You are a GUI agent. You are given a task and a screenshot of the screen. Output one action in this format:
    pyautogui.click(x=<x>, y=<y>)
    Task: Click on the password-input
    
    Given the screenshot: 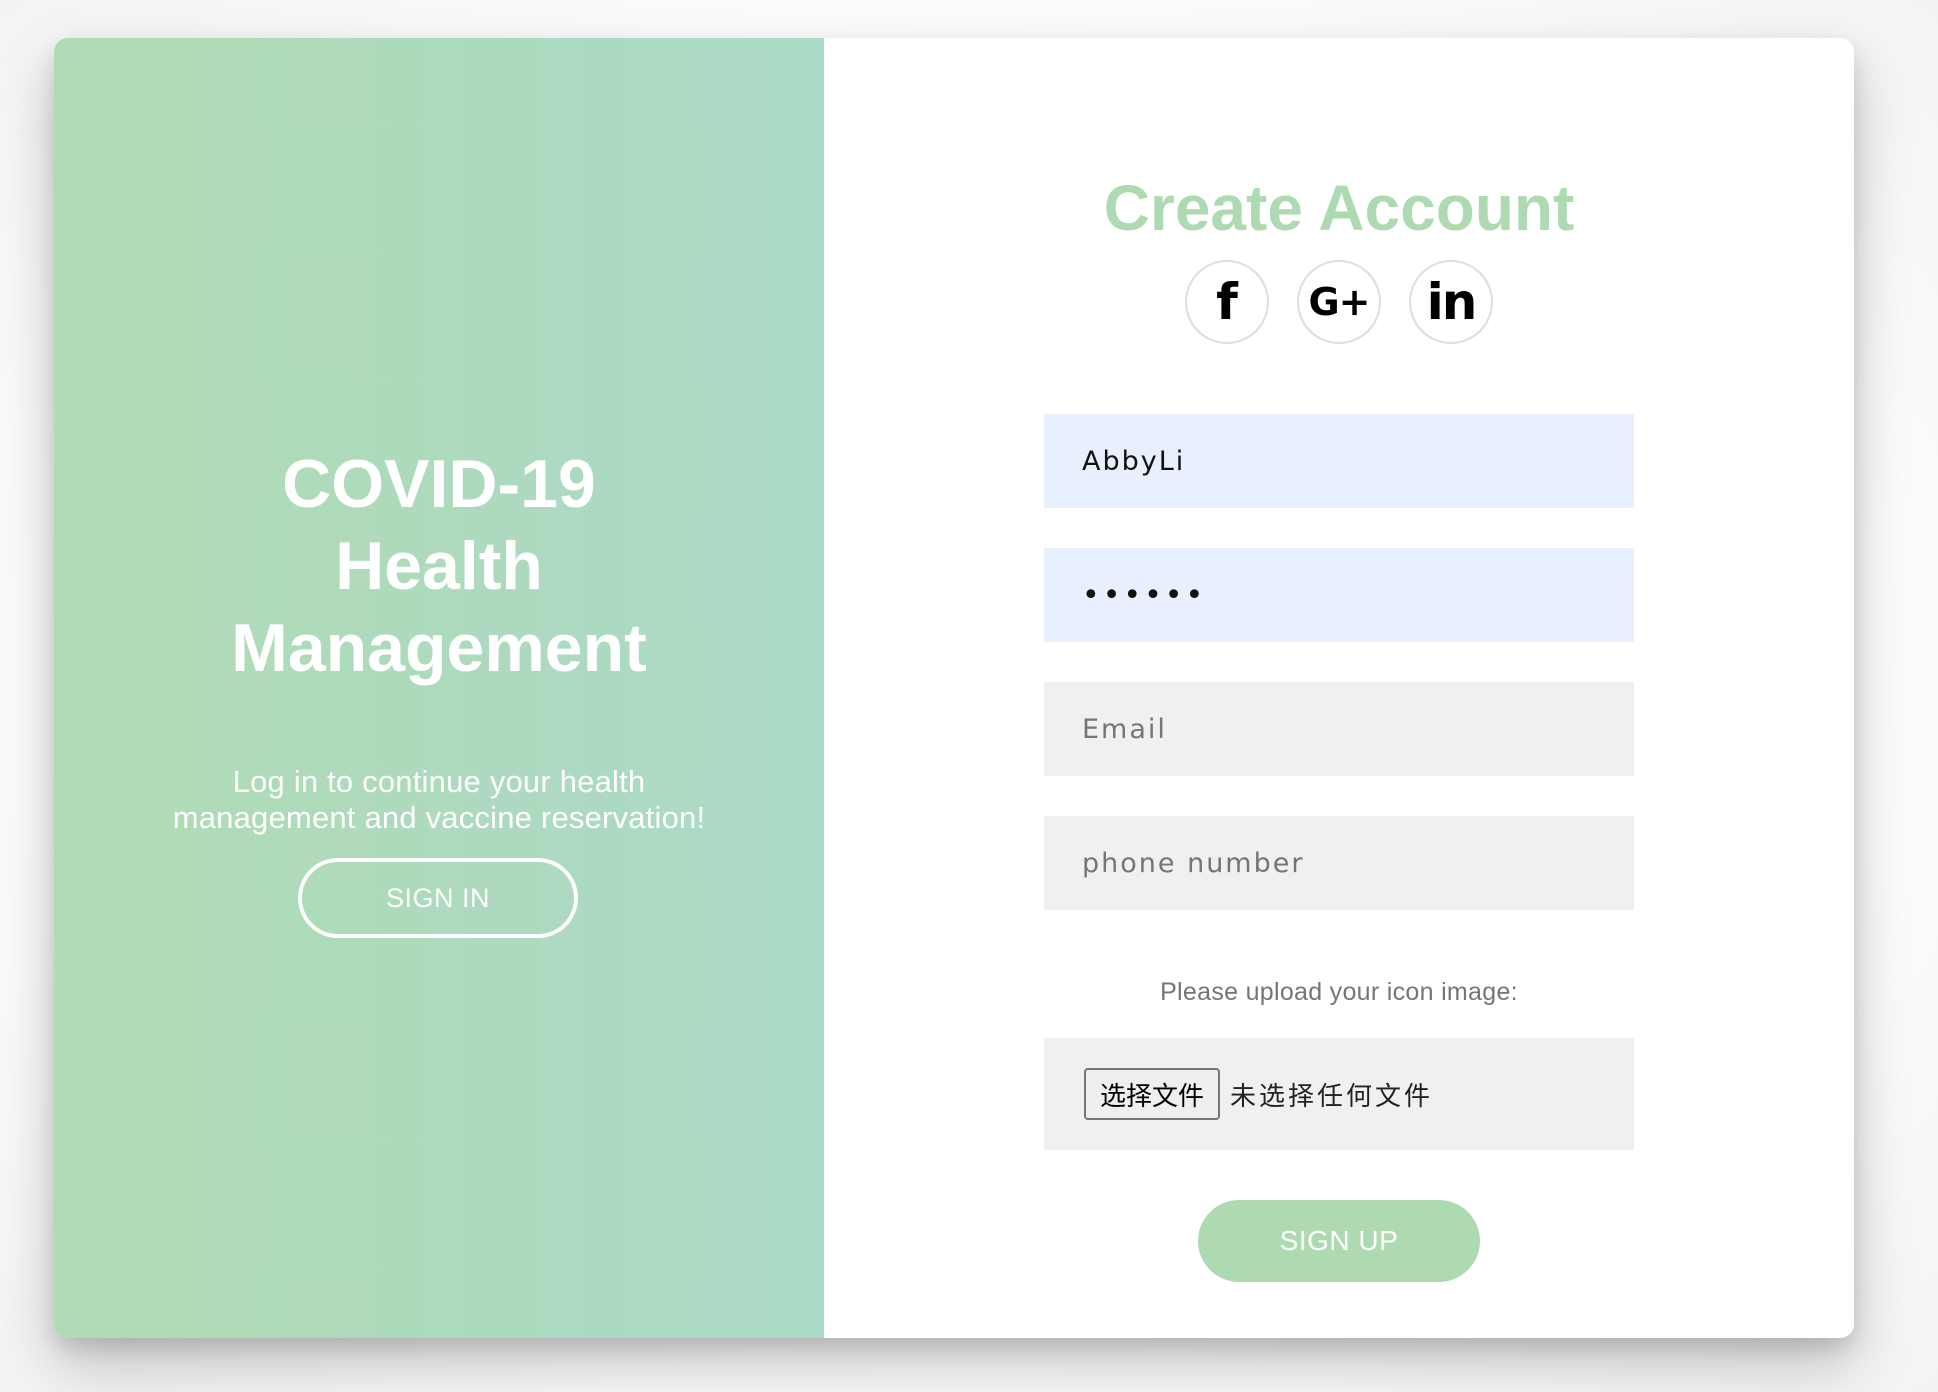 What is the action you would take?
    pyautogui.click(x=1339, y=595)
    